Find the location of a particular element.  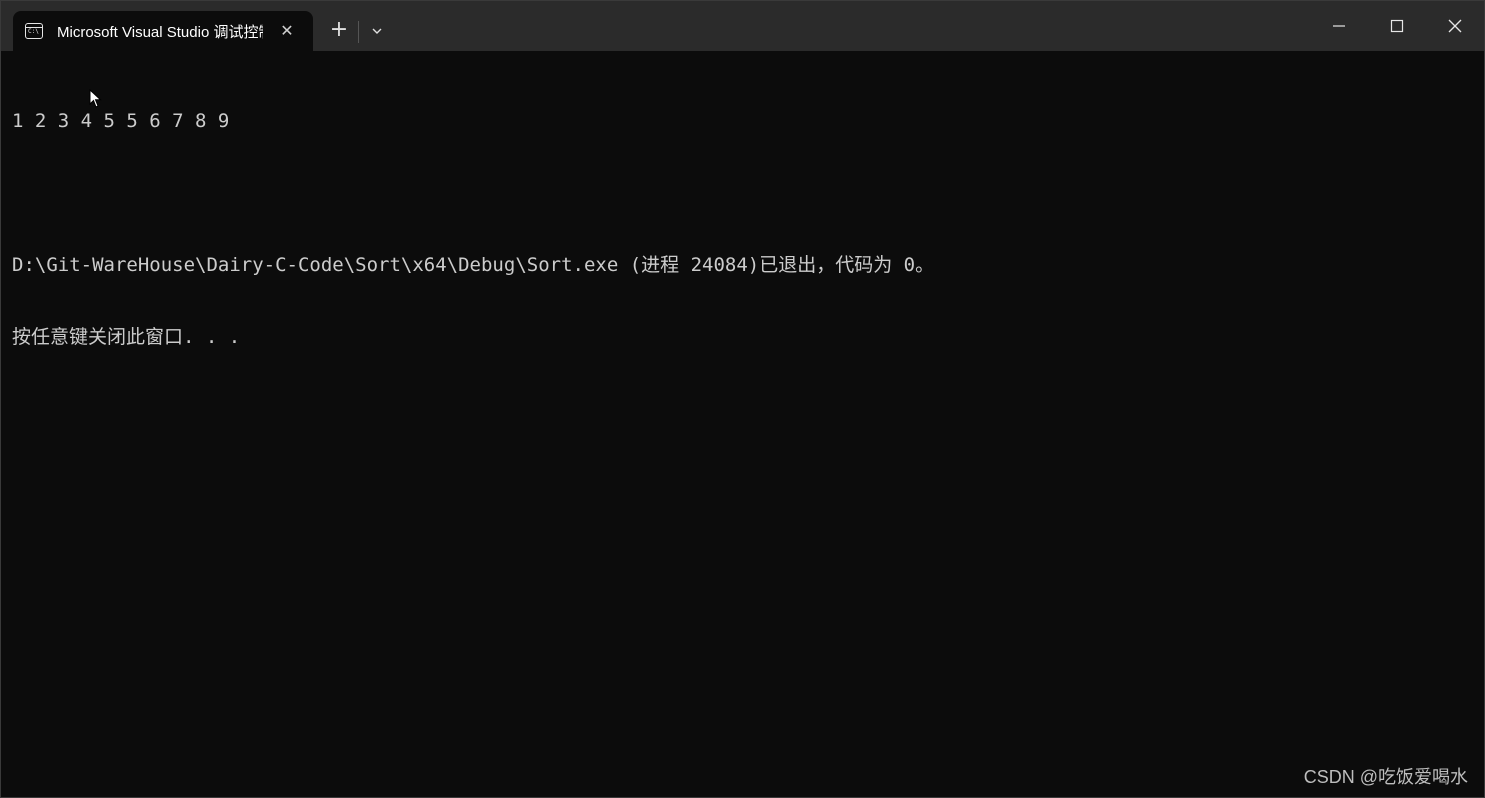

maximize-icon is located at coordinates (1397, 26).